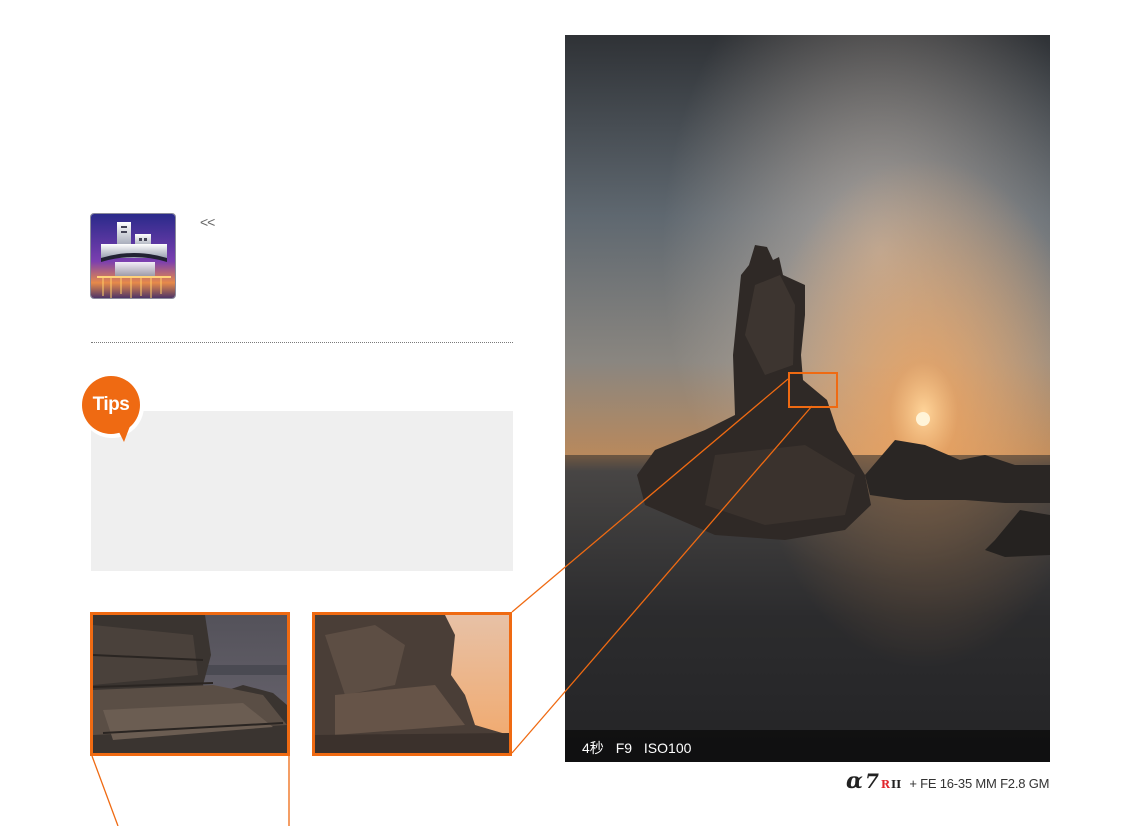 This screenshot has width=1140, height=826. Describe the element at coordinates (896, 784) in the screenshot. I see `camera-model-ii: II` at that location.